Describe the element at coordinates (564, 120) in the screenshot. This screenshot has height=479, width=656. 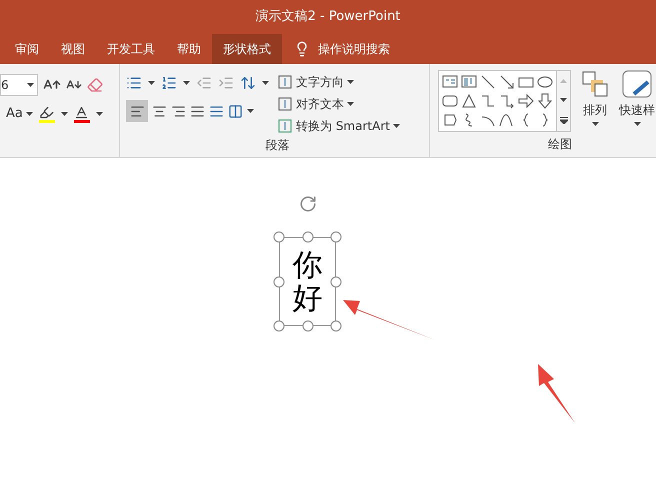
I see `more-icon` at that location.